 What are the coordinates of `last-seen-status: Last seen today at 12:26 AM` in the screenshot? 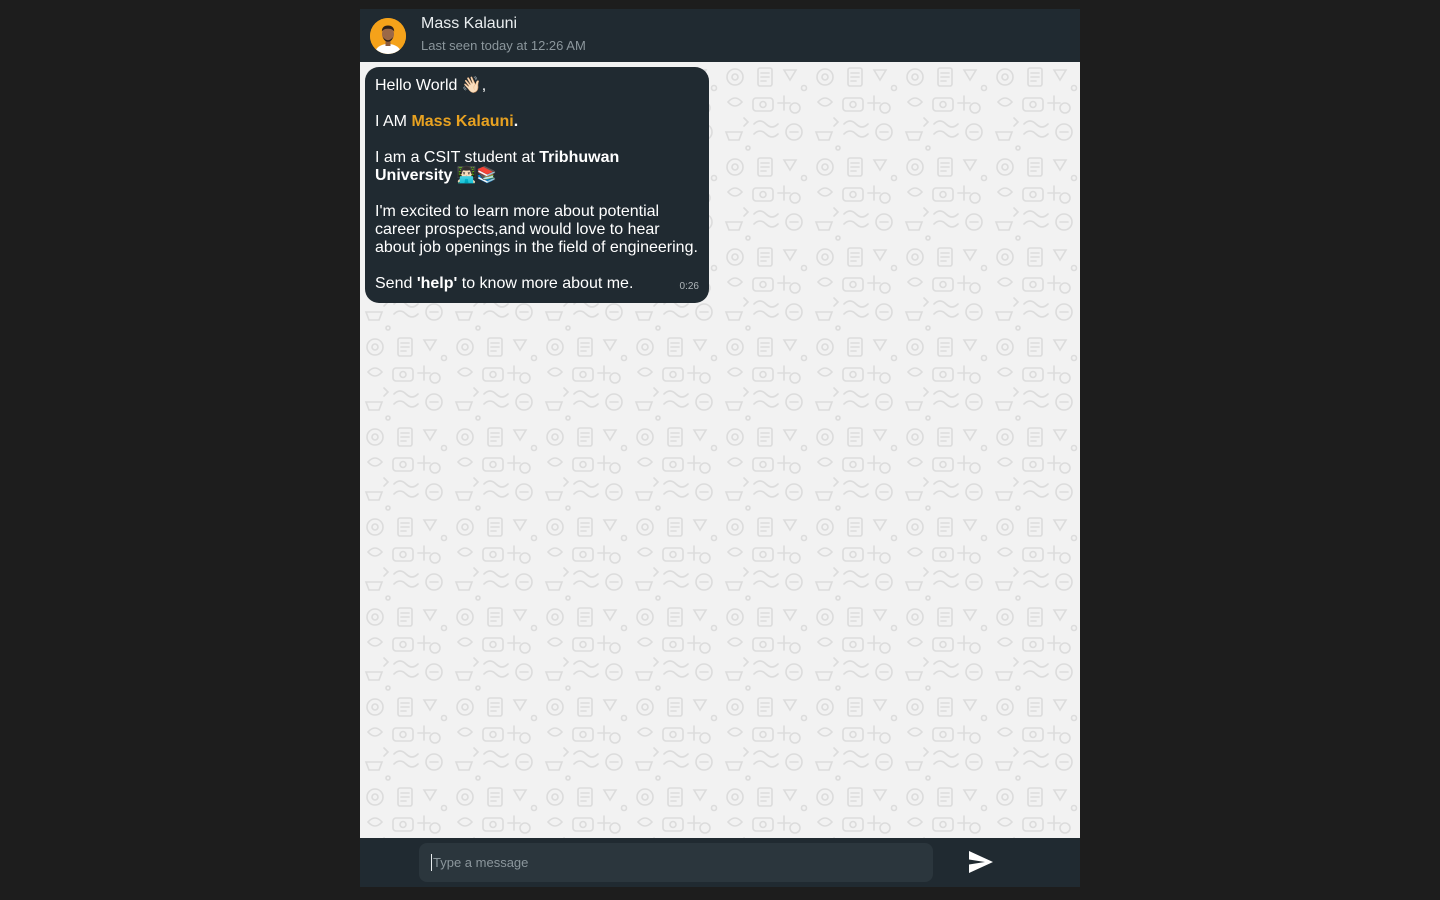 It's located at (503, 45).